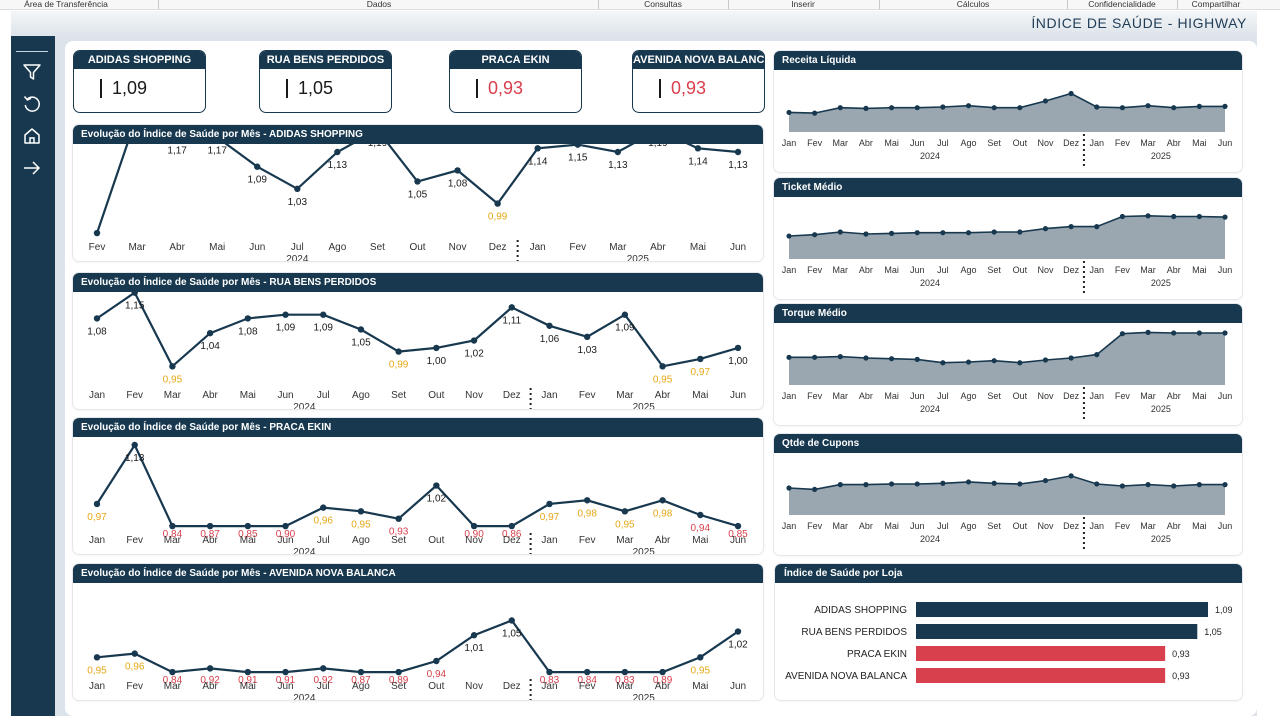  Describe the element at coordinates (969, 396) in the screenshot. I see `x-tick-label: Ago` at that location.